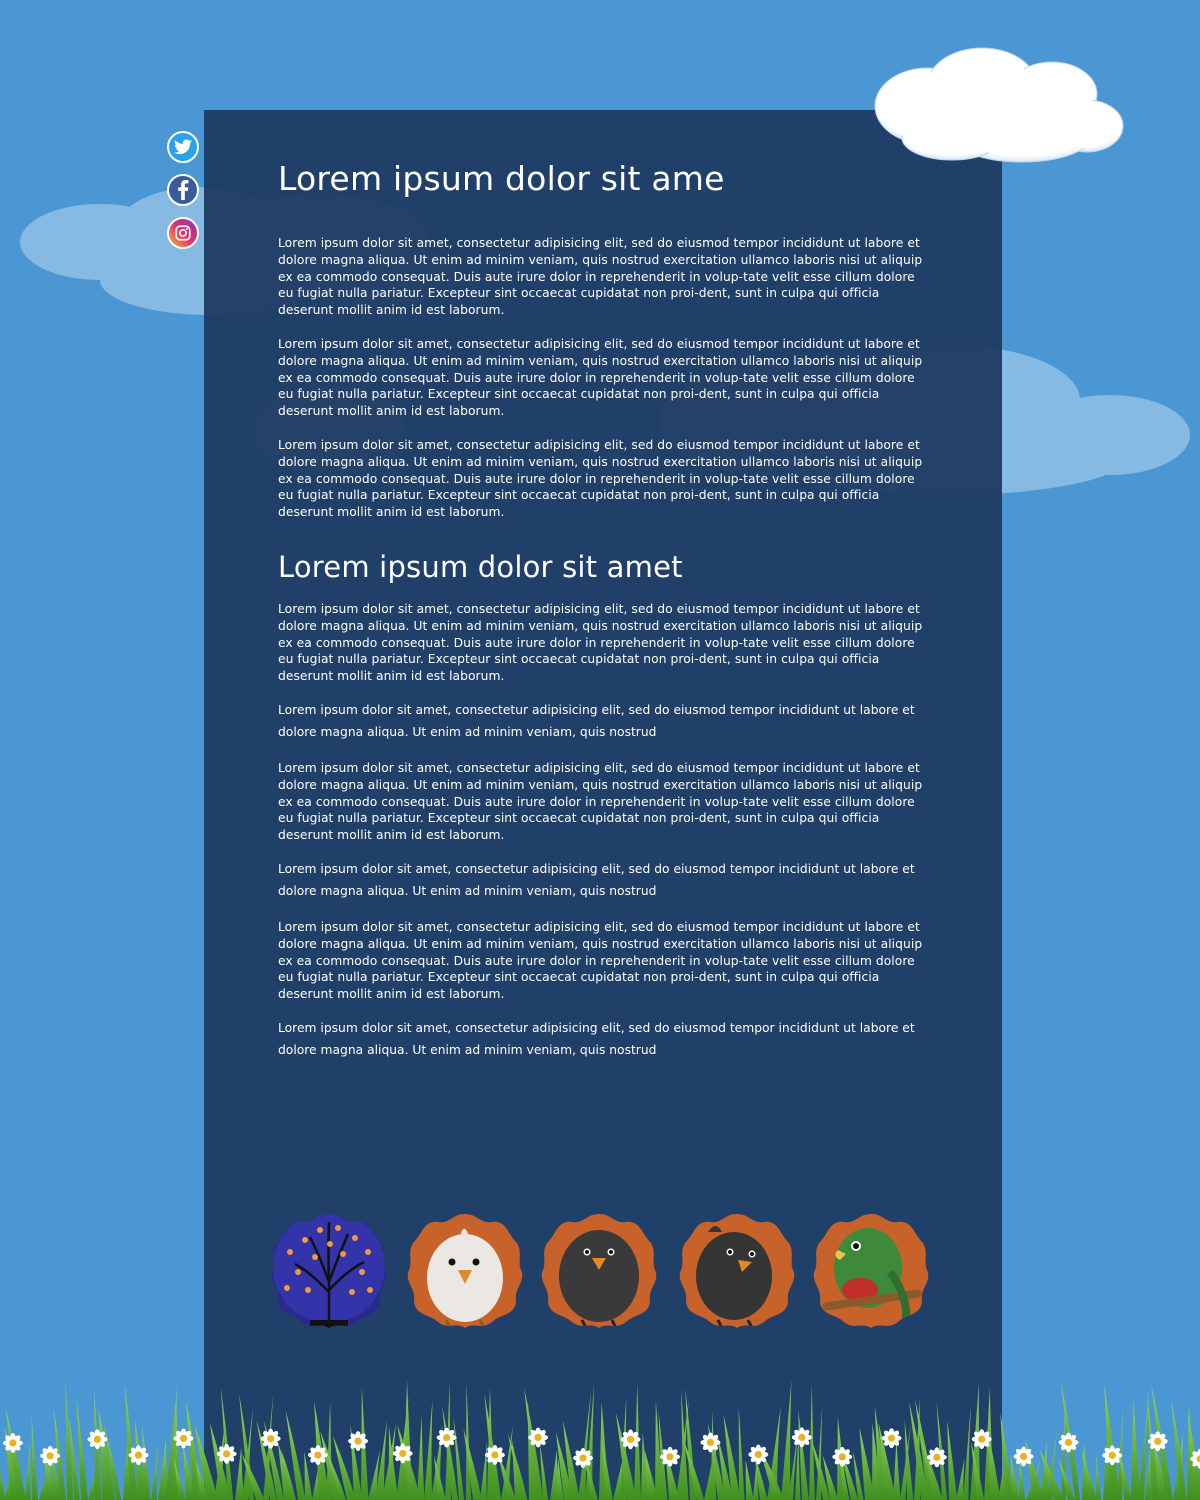  What do you see at coordinates (480, 566) in the screenshot?
I see `section-title: Lorem ipsum dolor sit amet` at bounding box center [480, 566].